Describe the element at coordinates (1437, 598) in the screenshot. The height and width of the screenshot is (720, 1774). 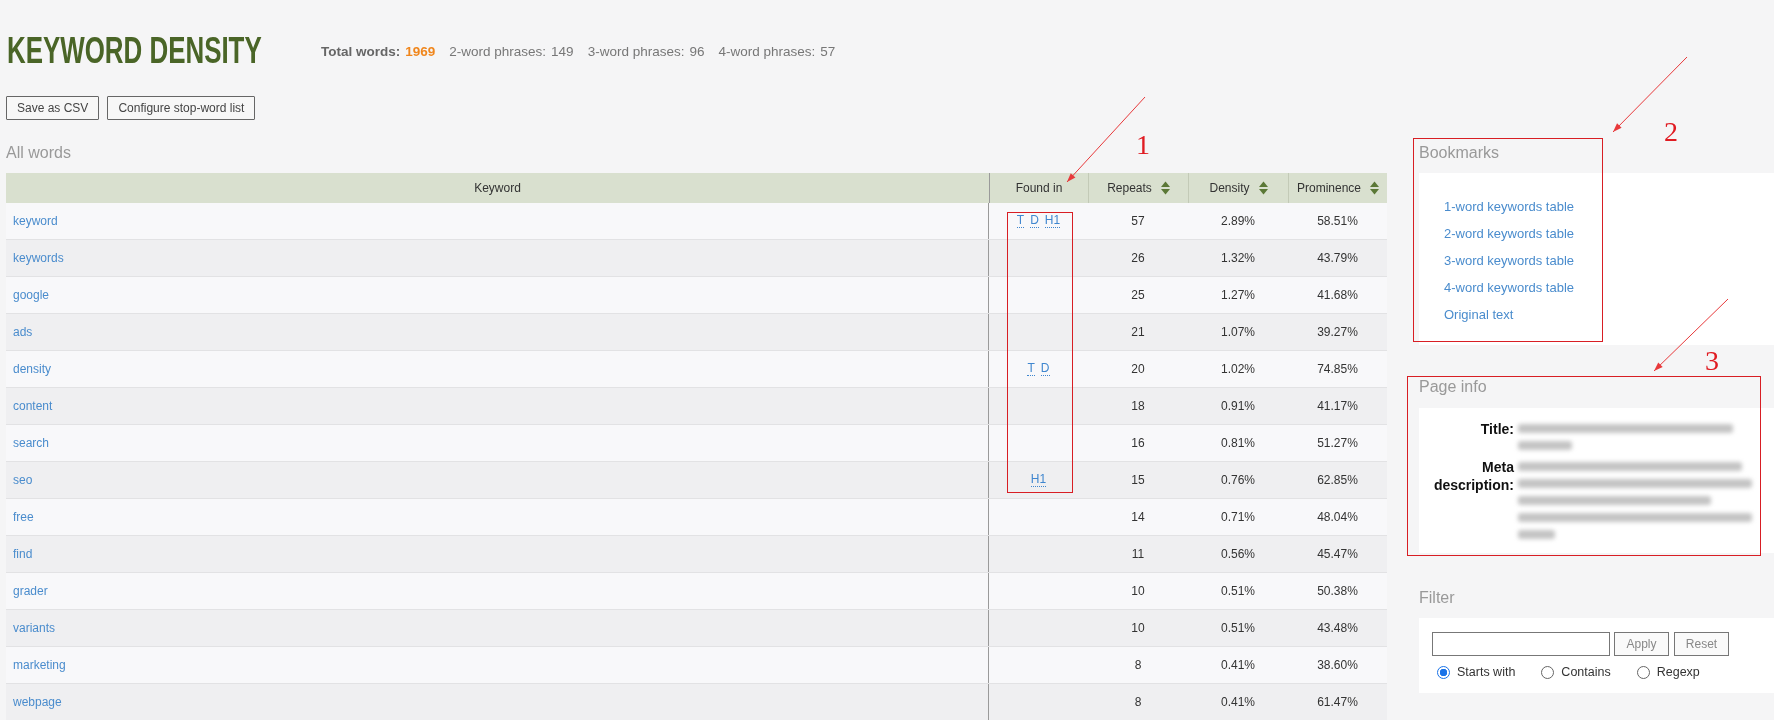
I see `panel-heading: Filter` at that location.